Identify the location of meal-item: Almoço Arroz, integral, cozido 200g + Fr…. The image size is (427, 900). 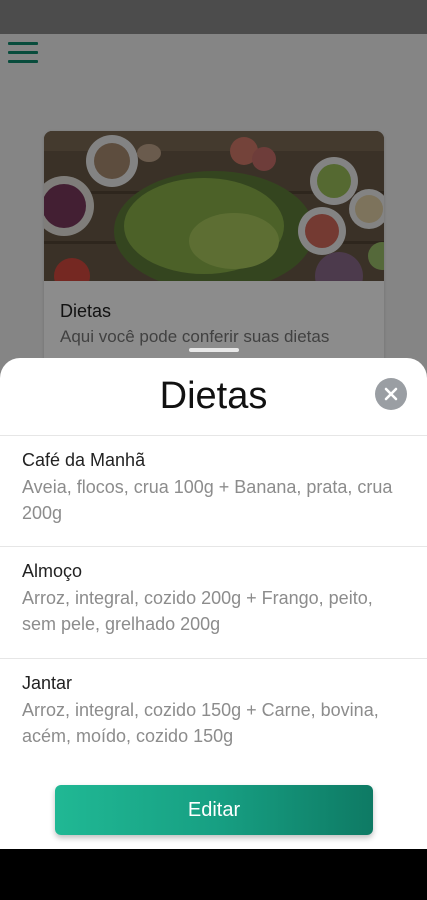
(214, 598).